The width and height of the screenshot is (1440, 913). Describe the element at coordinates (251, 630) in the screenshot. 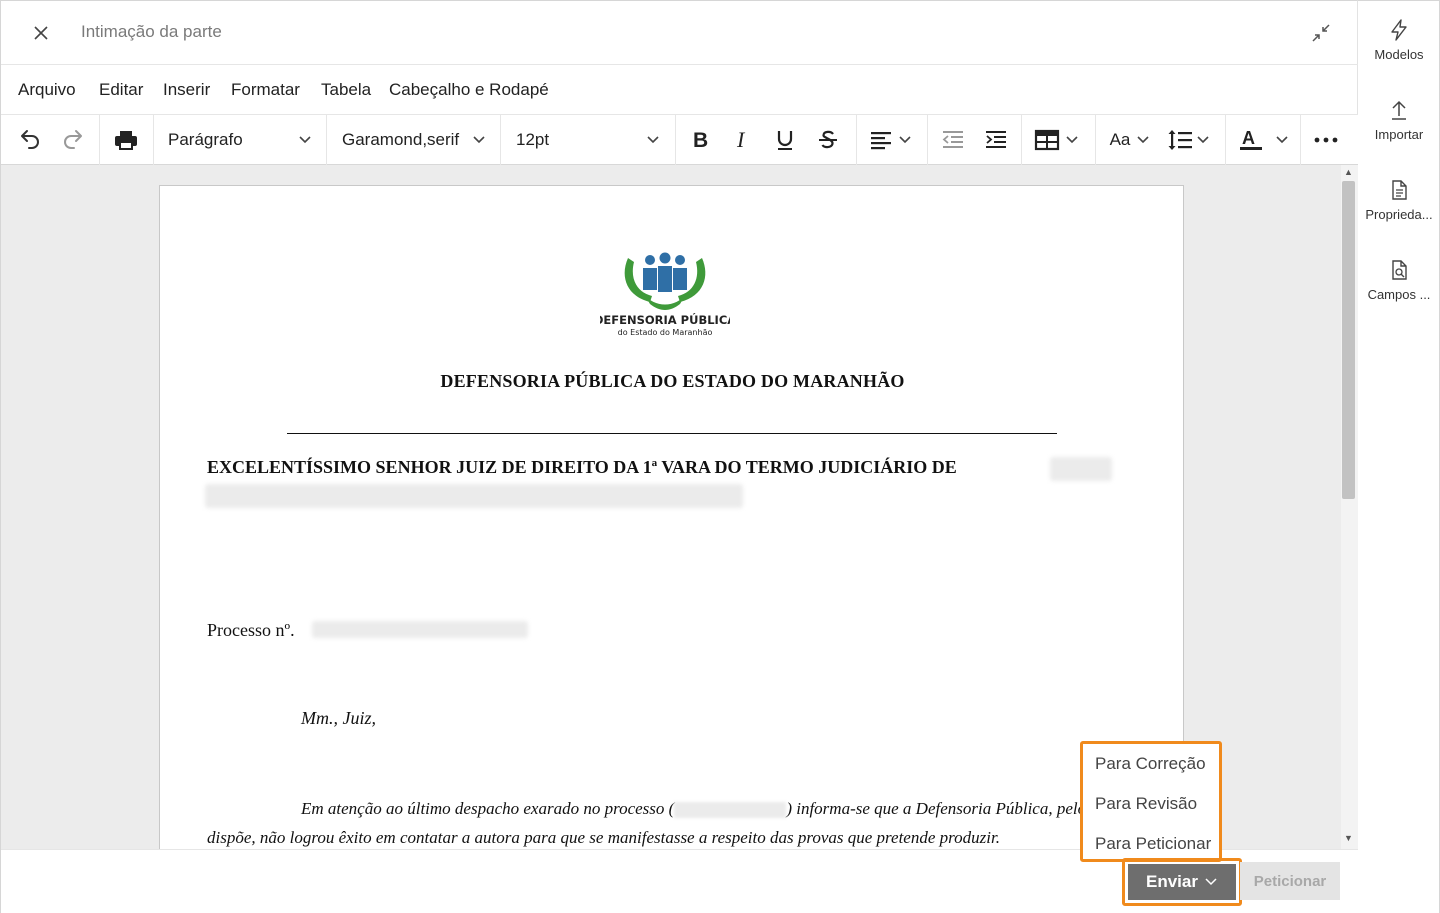

I see `processo-label: Processo nº.` at that location.